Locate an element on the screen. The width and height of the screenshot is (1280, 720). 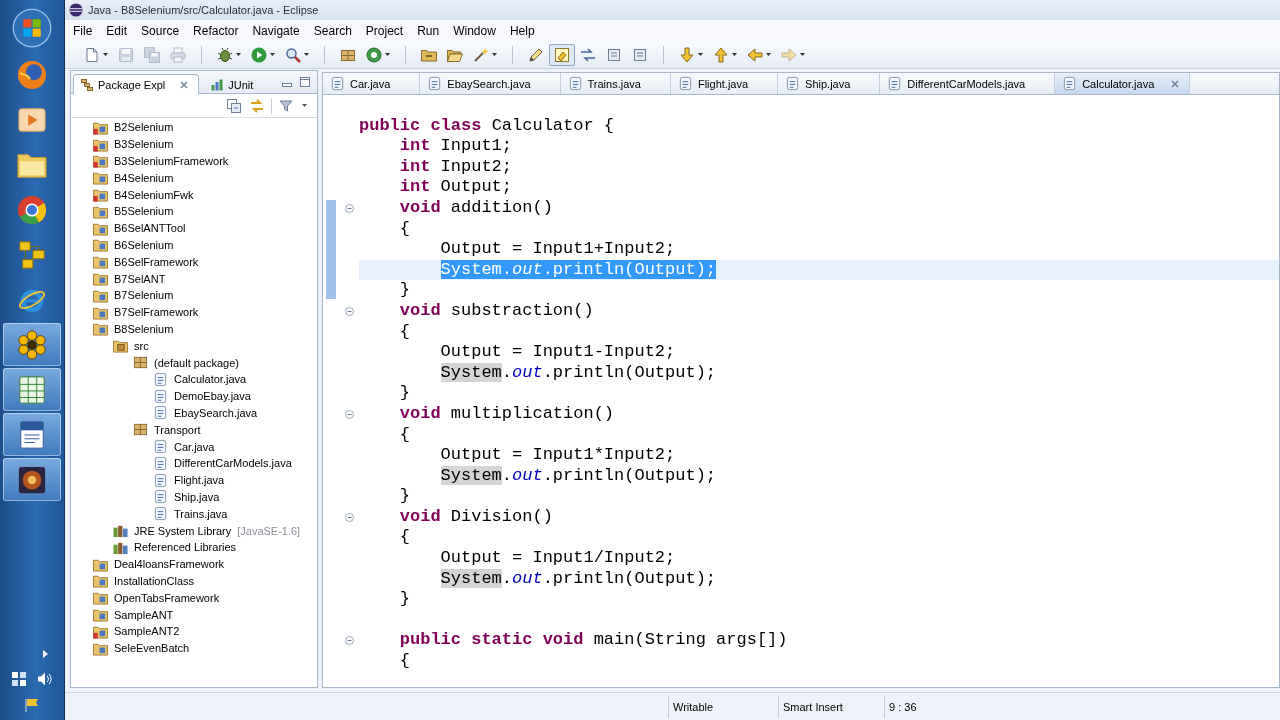
menu-item: Source is located at coordinates (160, 30).